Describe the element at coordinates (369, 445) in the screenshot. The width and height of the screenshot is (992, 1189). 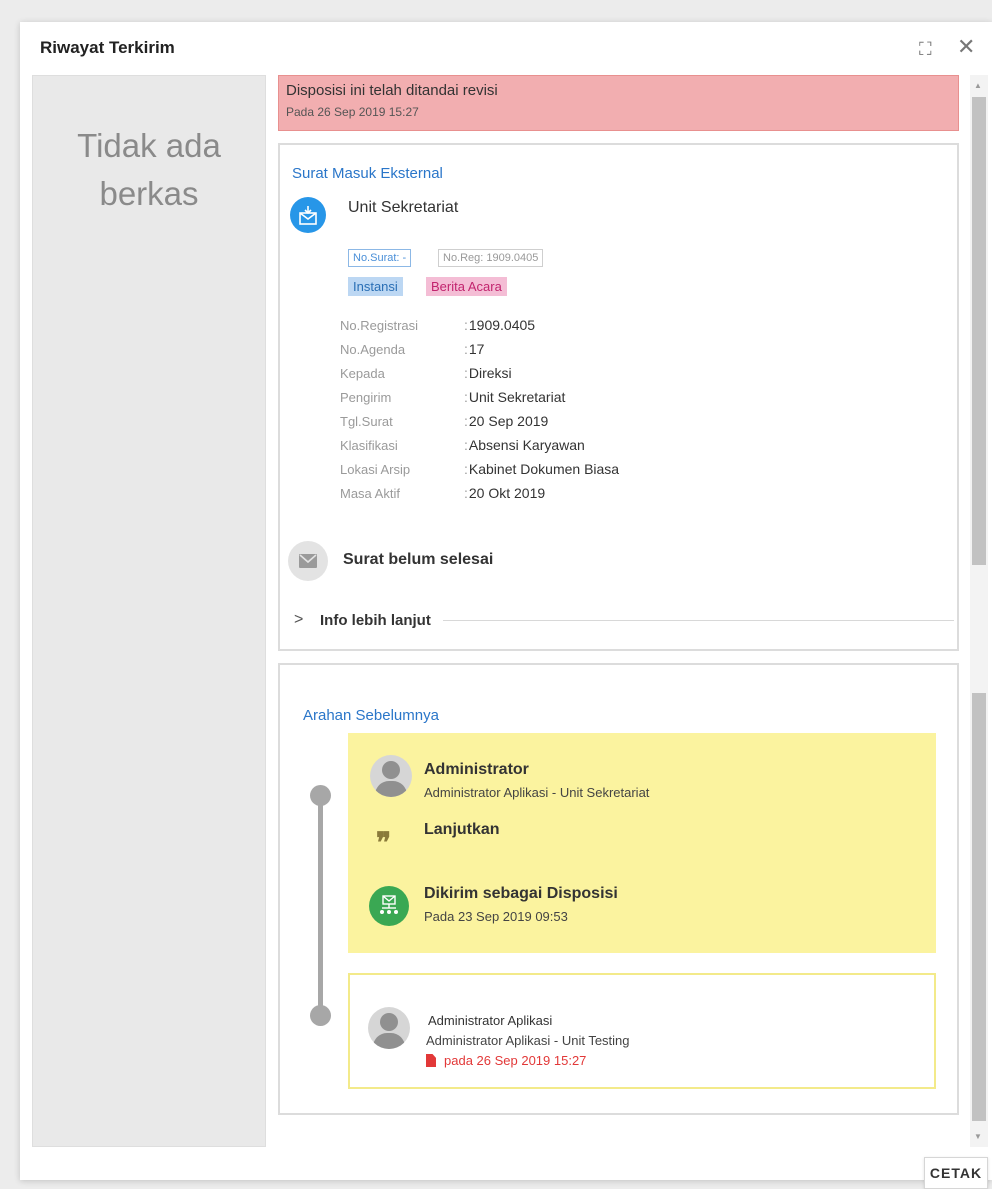
I see `meta-key: Klasifikasi` at that location.